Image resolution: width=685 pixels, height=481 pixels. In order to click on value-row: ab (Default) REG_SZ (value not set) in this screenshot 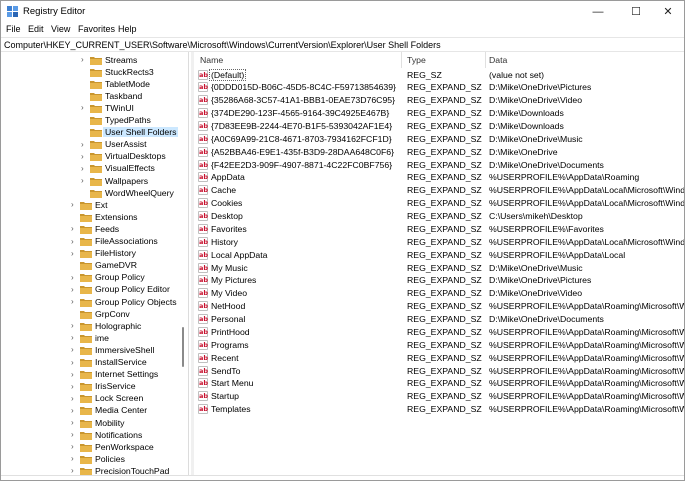, I will do `click(439, 74)`.